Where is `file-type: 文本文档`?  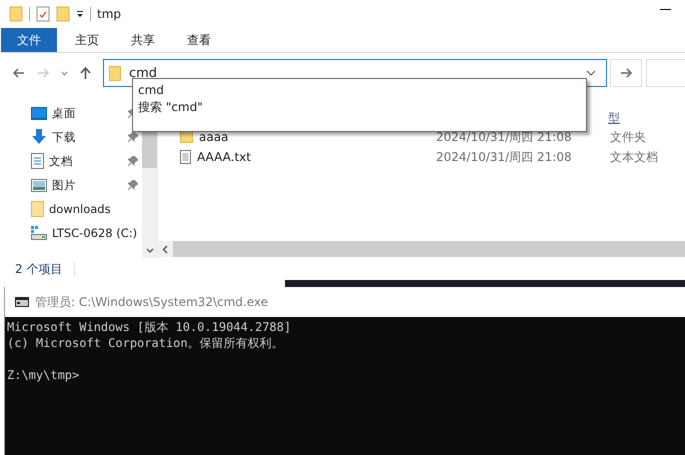 file-type: 文本文档 is located at coordinates (634, 157).